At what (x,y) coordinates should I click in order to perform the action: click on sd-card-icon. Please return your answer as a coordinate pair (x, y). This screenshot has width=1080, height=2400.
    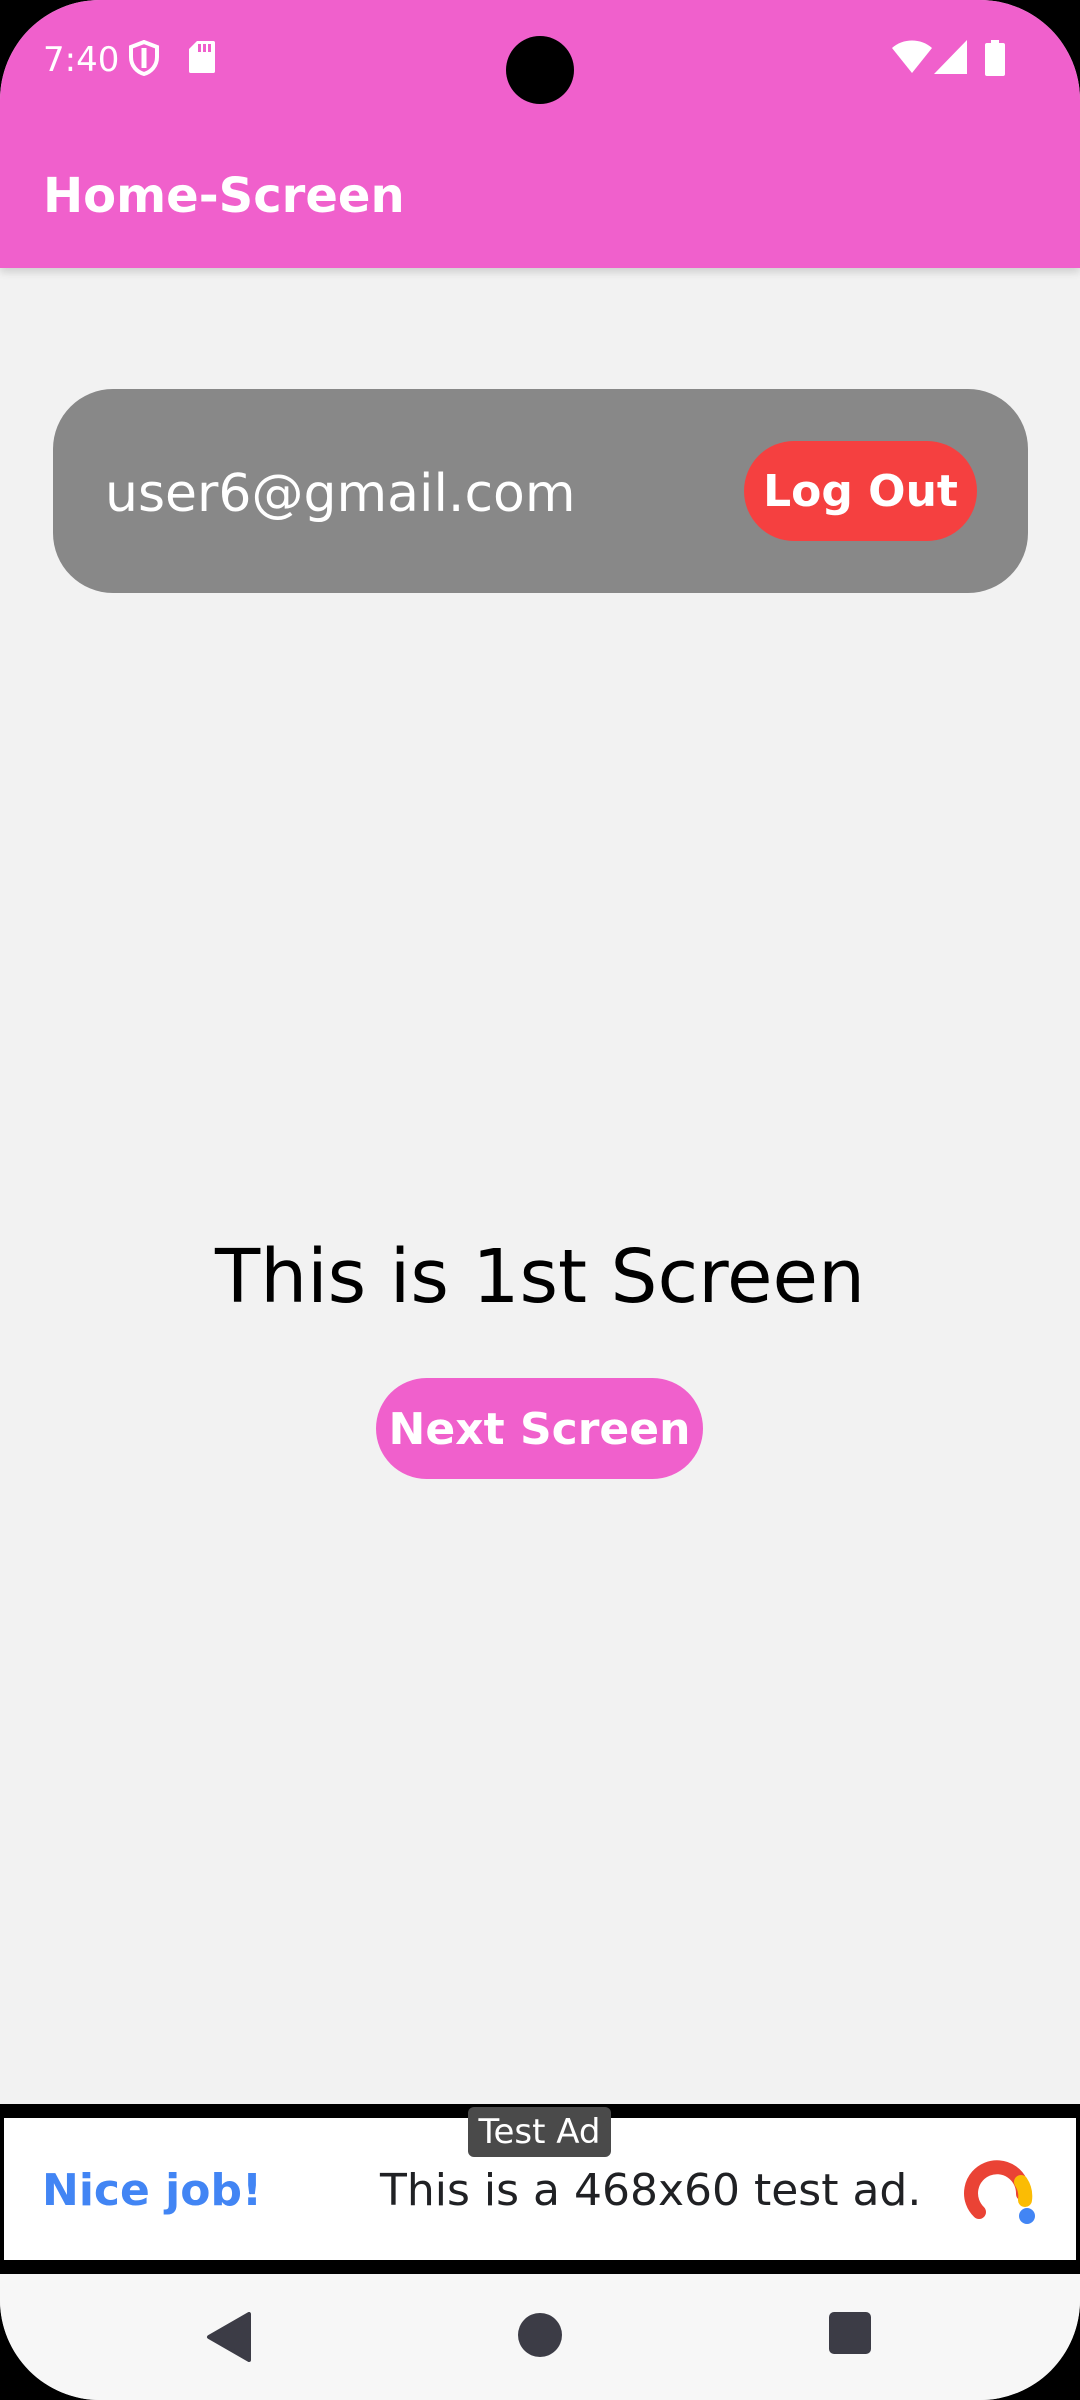
    Looking at the image, I should click on (202, 57).